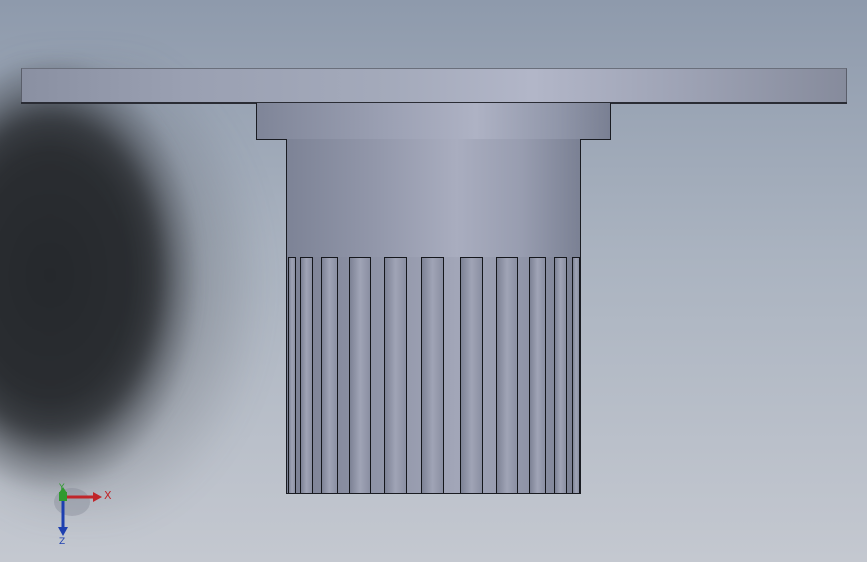 The image size is (867, 562). What do you see at coordinates (434, 86) in the screenshot?
I see `flange-plate` at bounding box center [434, 86].